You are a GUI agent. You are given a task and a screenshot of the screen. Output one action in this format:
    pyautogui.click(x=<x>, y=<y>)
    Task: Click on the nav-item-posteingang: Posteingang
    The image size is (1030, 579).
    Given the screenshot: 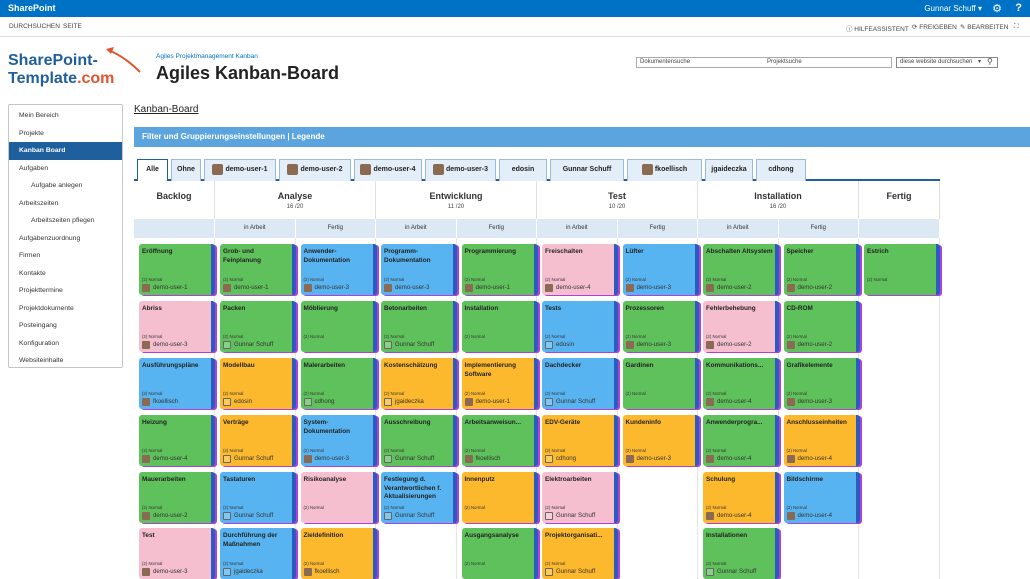 What is the action you would take?
    pyautogui.click(x=65, y=326)
    